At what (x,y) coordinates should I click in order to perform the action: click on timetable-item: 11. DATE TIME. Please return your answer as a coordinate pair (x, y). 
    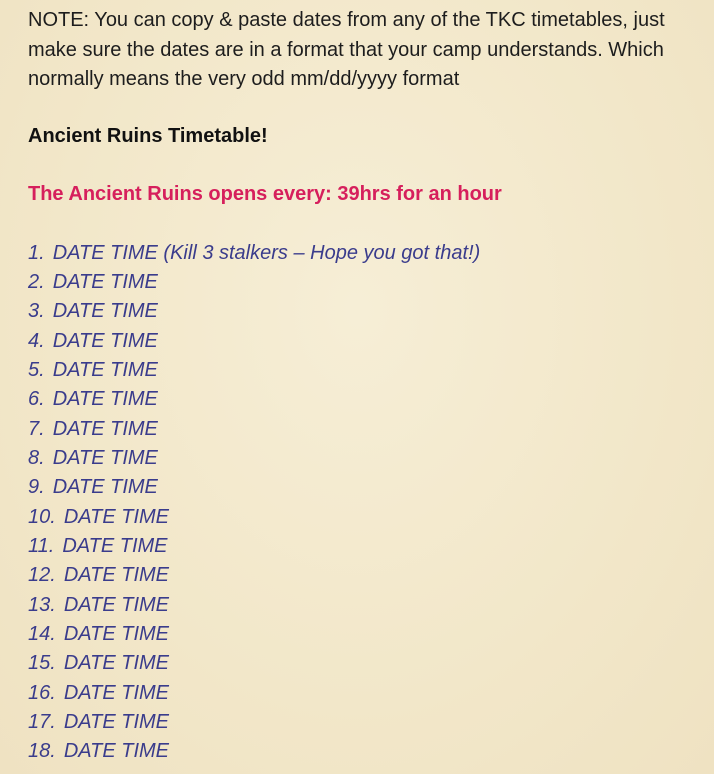
    Looking at the image, I should click on (368, 546).